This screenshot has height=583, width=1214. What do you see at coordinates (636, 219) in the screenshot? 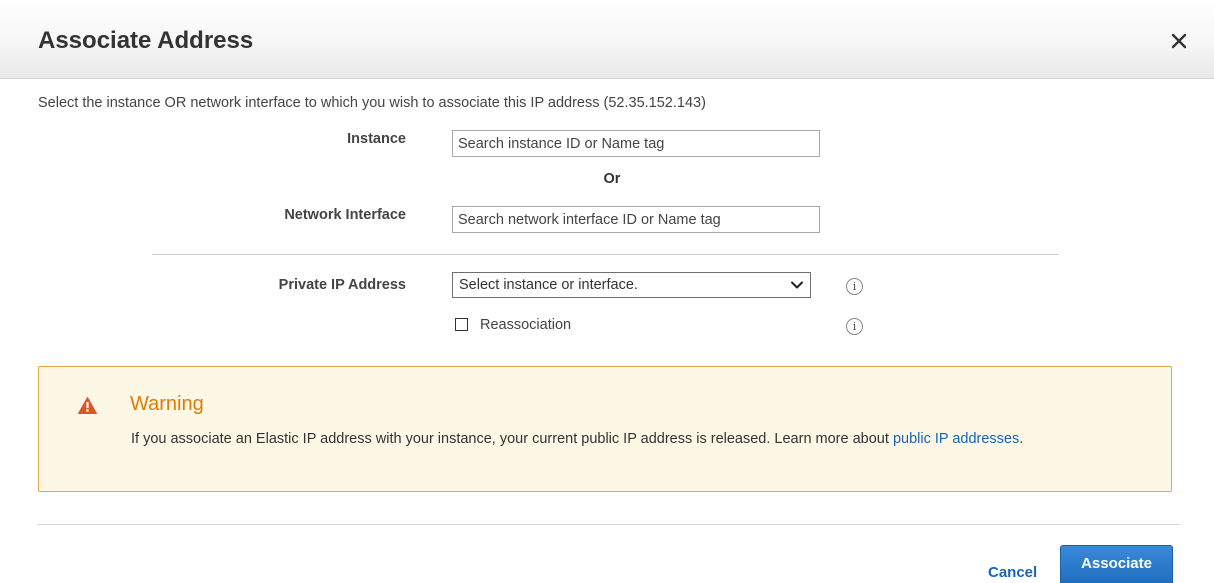
I see `network-interface-search-input` at bounding box center [636, 219].